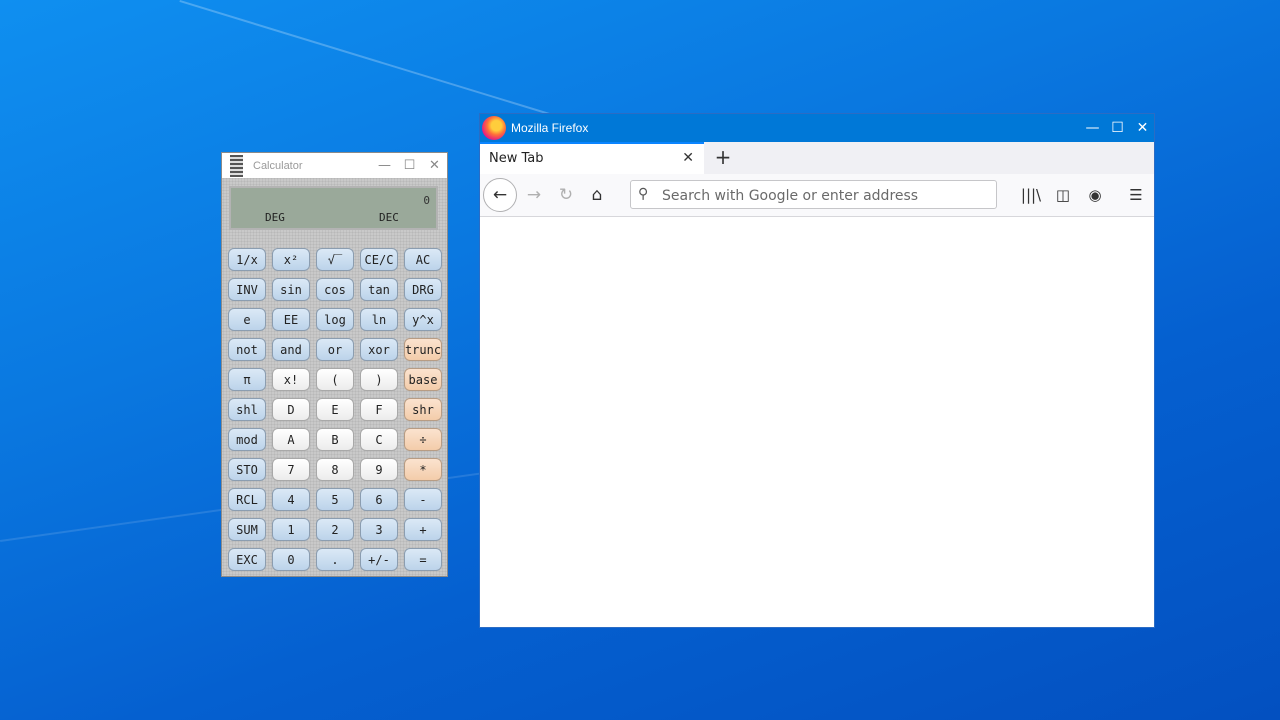 The image size is (1280, 720). Describe the element at coordinates (335, 439) in the screenshot. I see `key-6-2: B` at that location.